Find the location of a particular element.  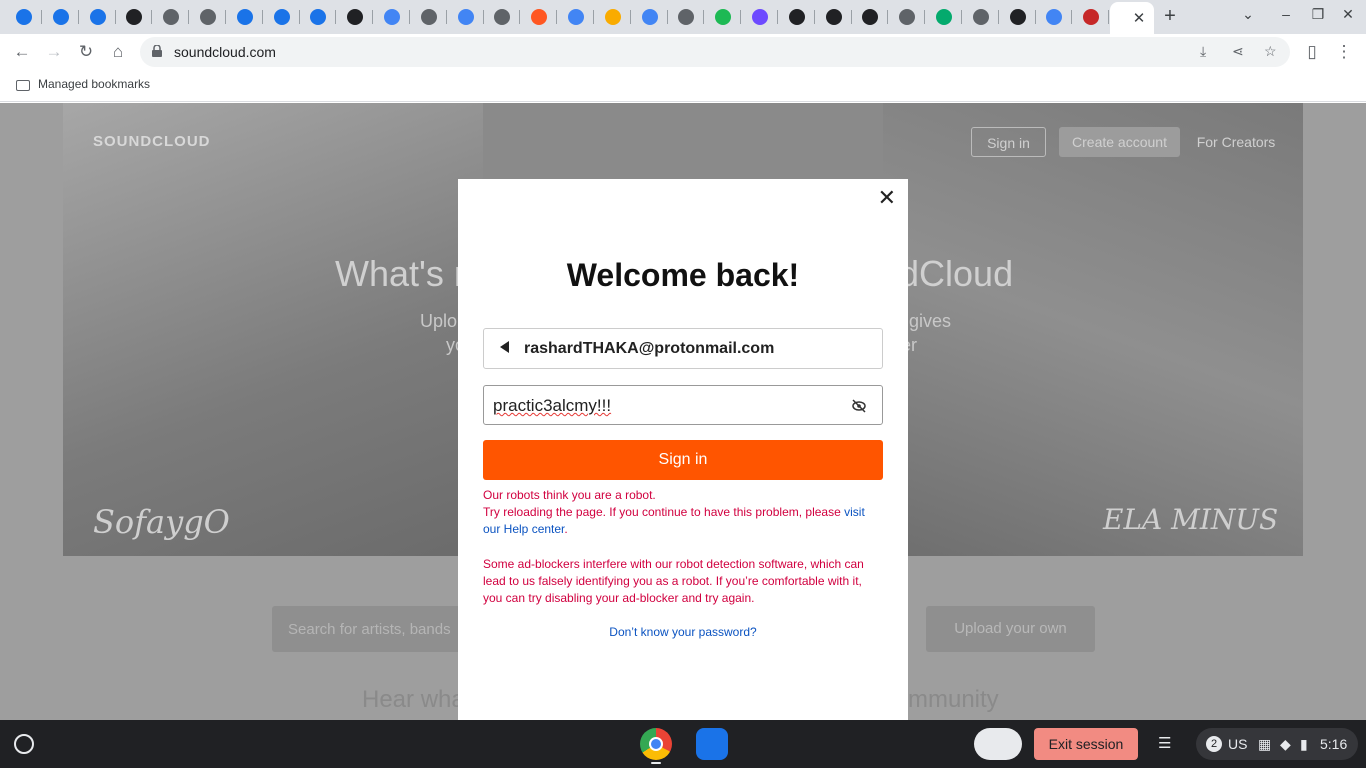

reload-icon: ↻ is located at coordinates (86, 52).